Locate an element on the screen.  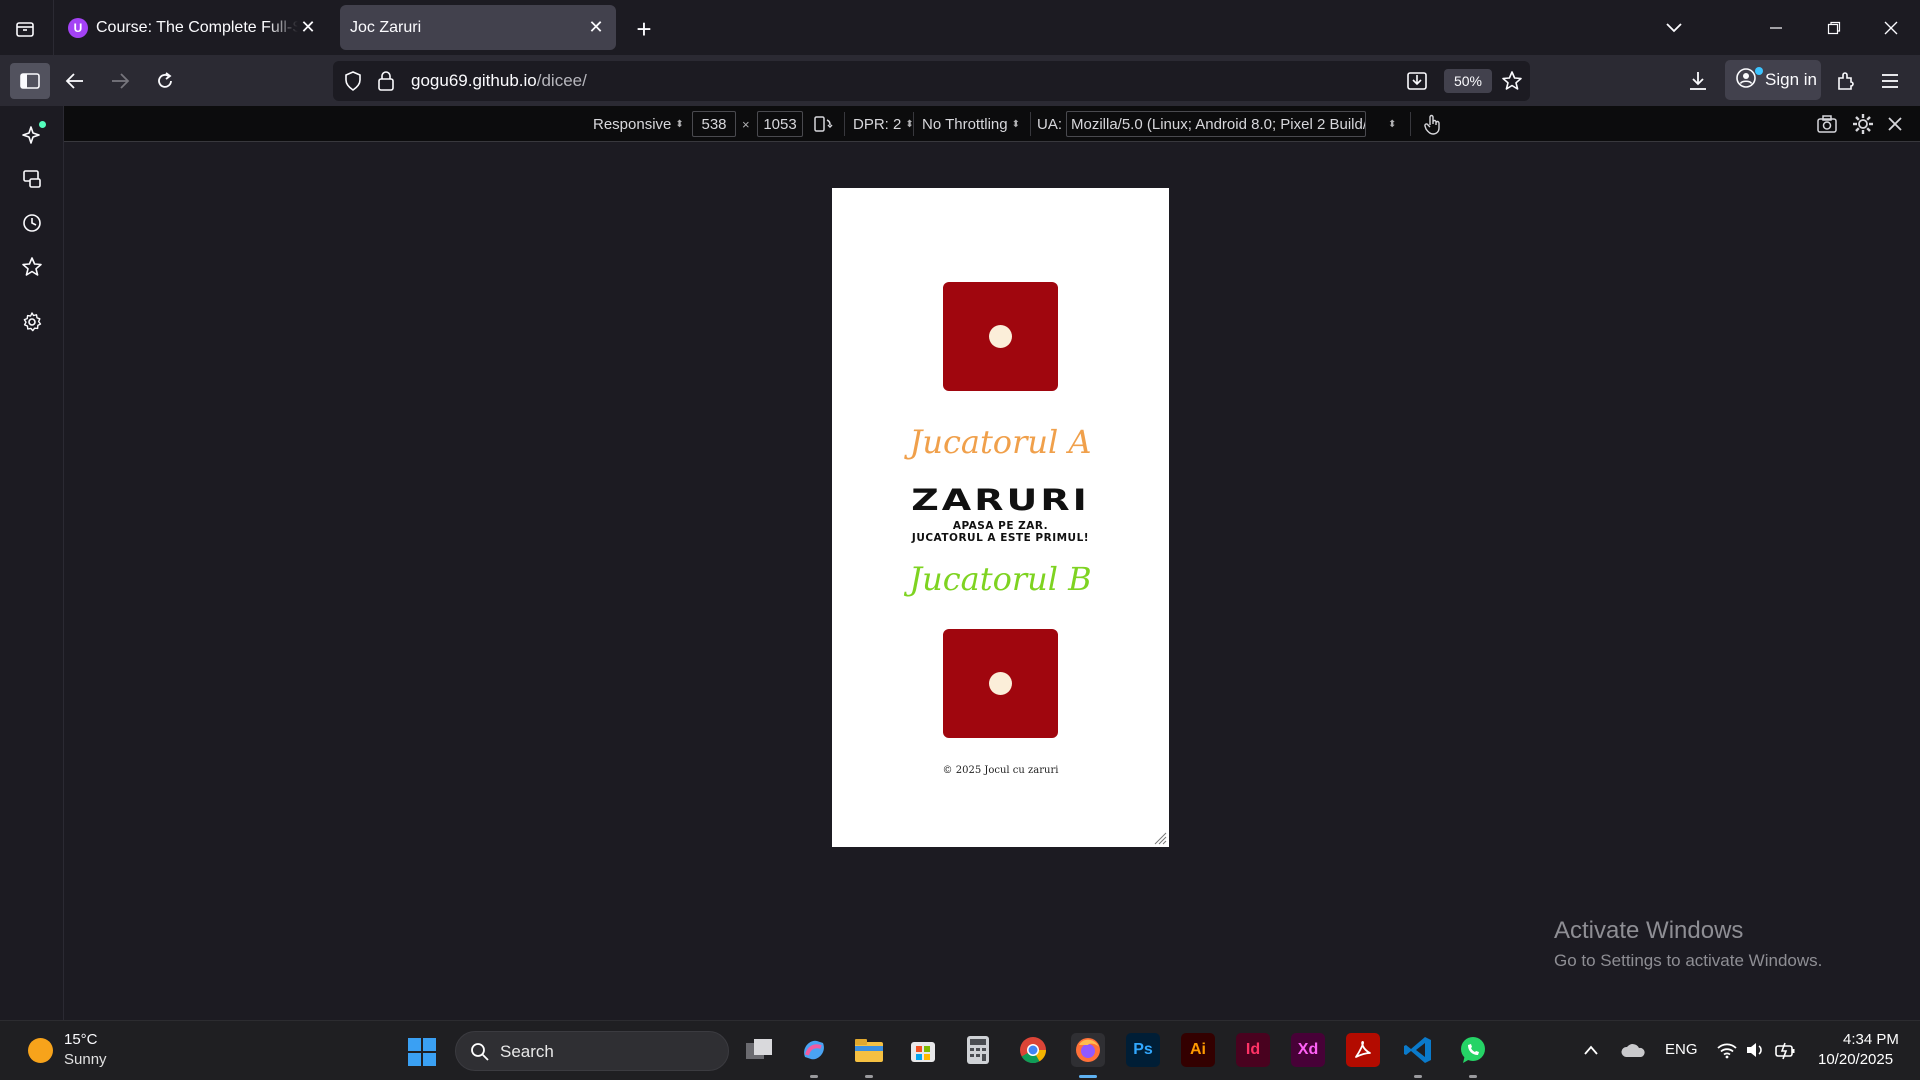
language-indicator: ENG is located at coordinates (1681, 1049).